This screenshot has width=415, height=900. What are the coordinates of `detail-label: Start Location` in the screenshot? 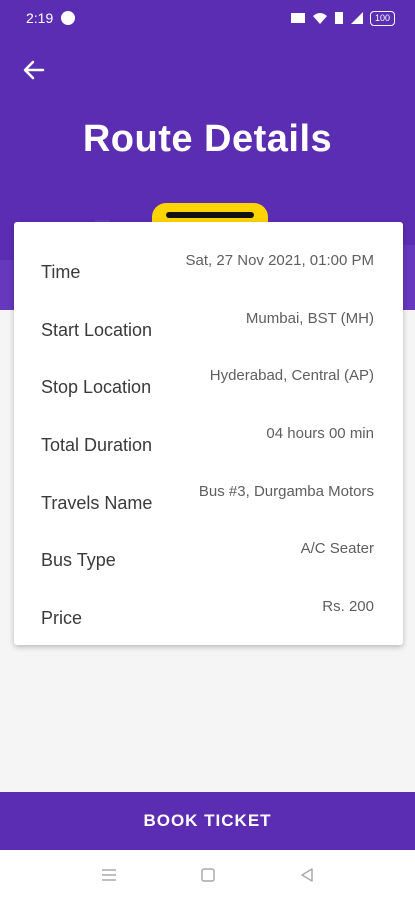 It's located at (97, 330).